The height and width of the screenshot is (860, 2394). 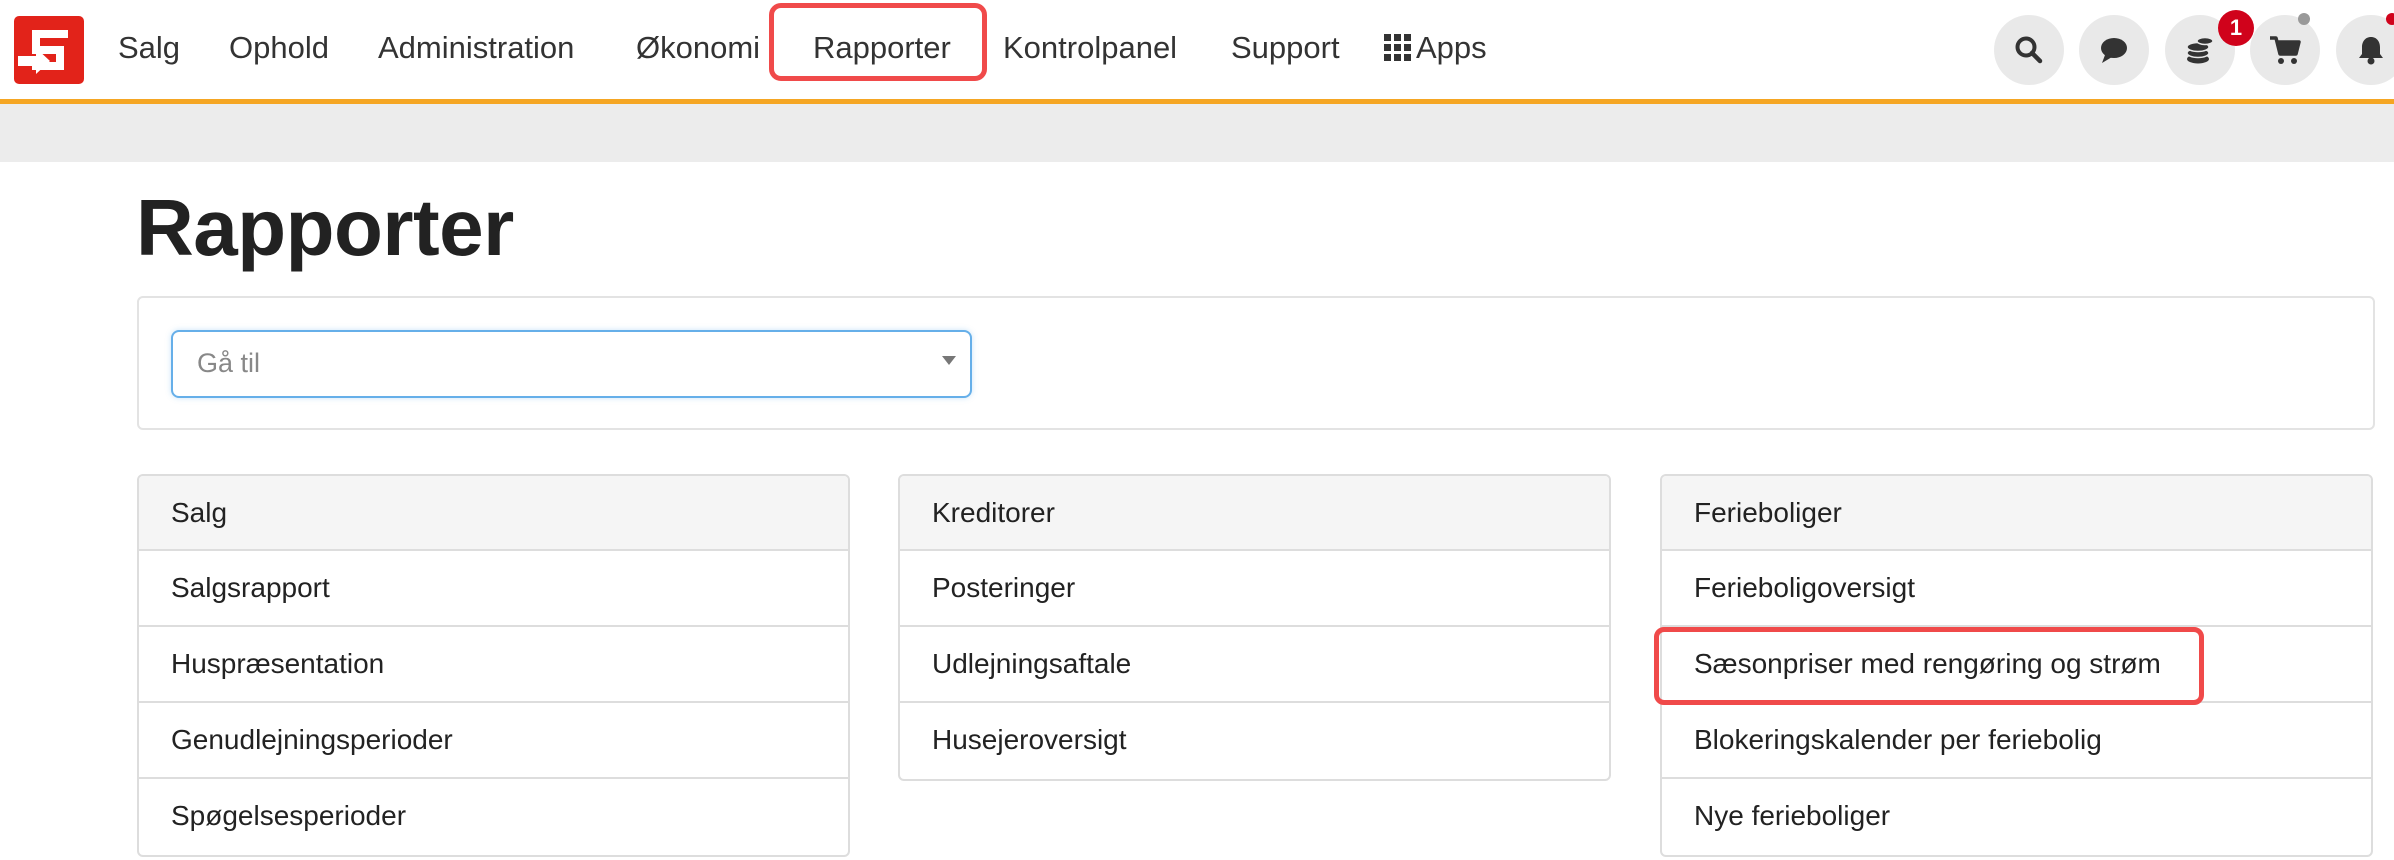 I want to click on app-logo, so click(x=49, y=50).